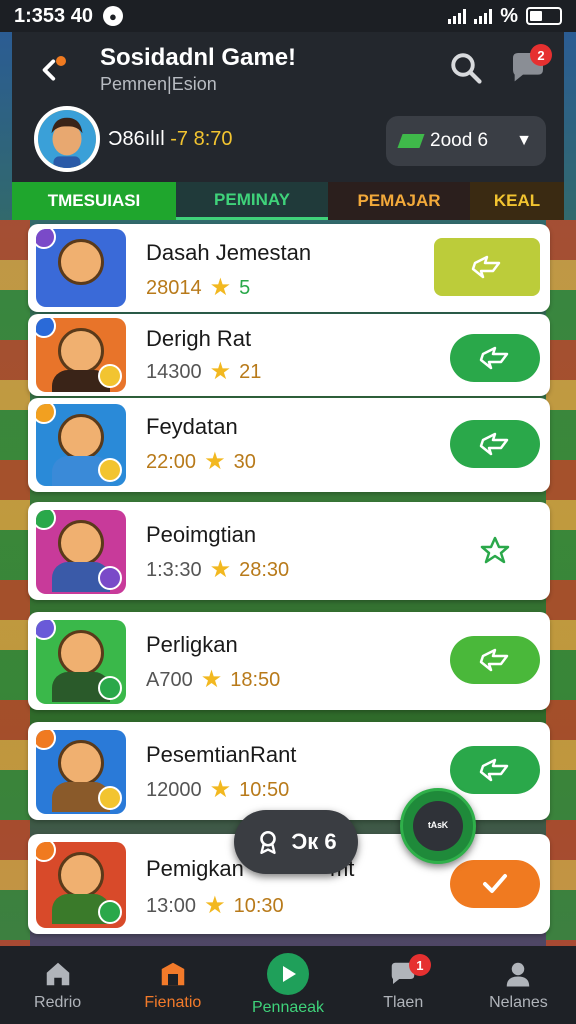 This screenshot has height=1024, width=576. Describe the element at coordinates (192, 644) in the screenshot. I see `game-name: Perligkan` at that location.